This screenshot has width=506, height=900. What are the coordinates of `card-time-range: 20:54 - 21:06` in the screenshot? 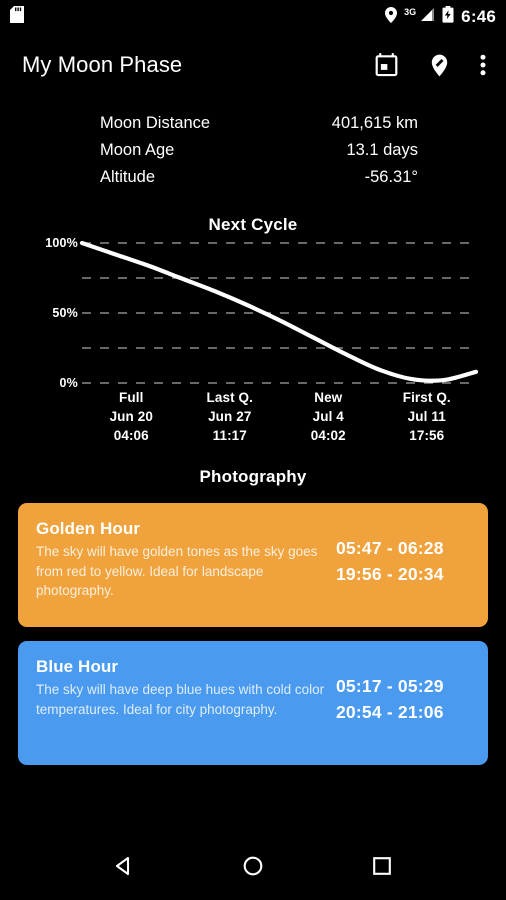 It's located at (390, 712).